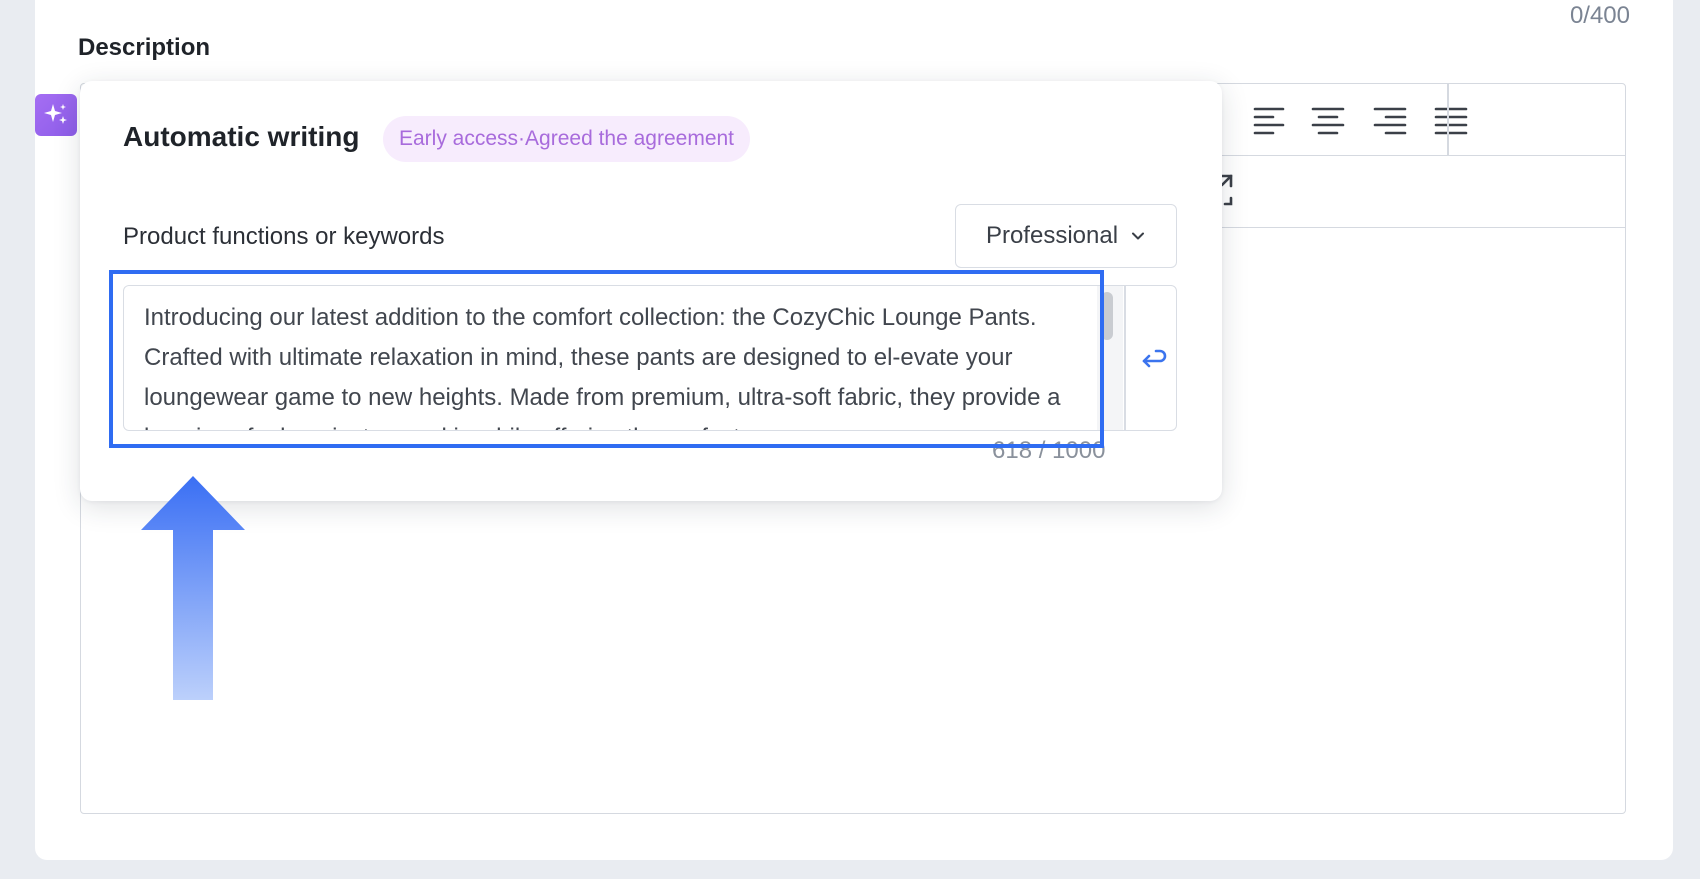  I want to click on keywords-label: Product functions or keywords, so click(284, 236).